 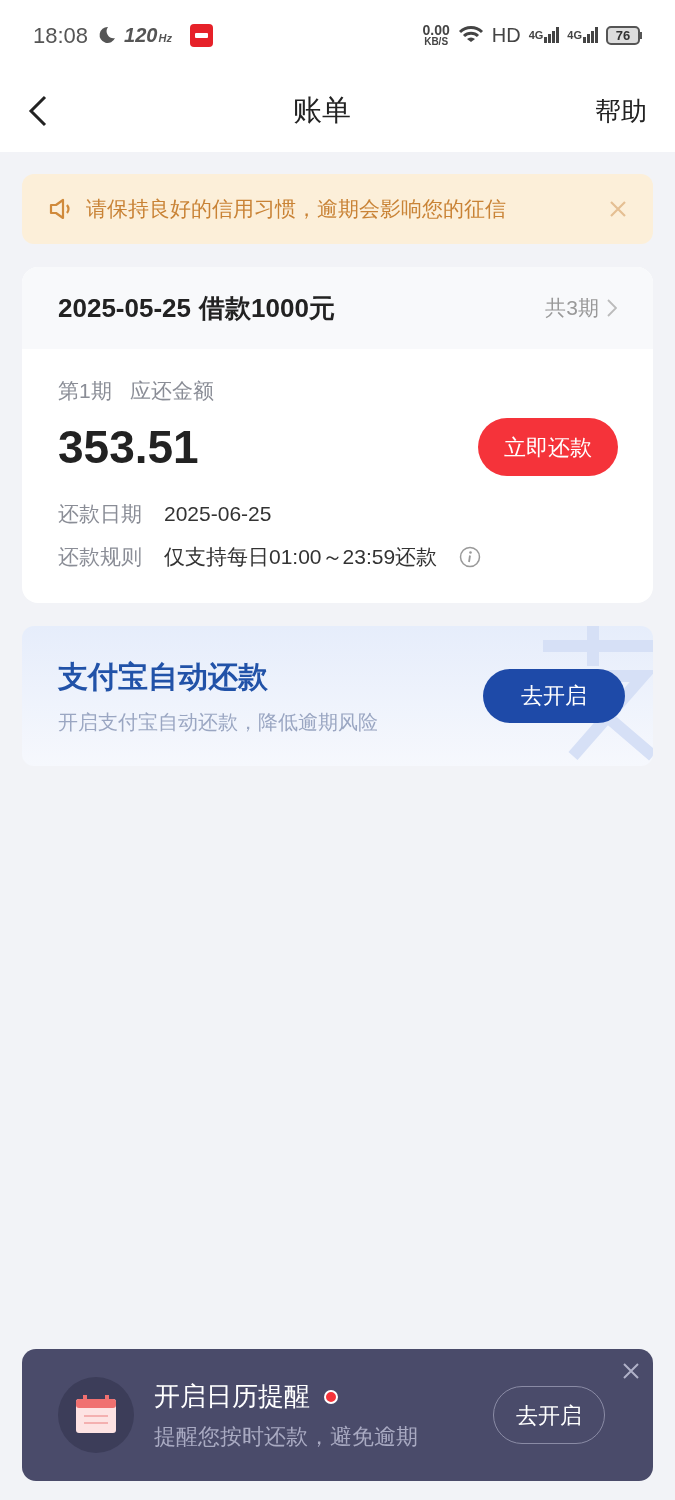 What do you see at coordinates (436, 30) in the screenshot?
I see `net-speed: 0.00` at bounding box center [436, 30].